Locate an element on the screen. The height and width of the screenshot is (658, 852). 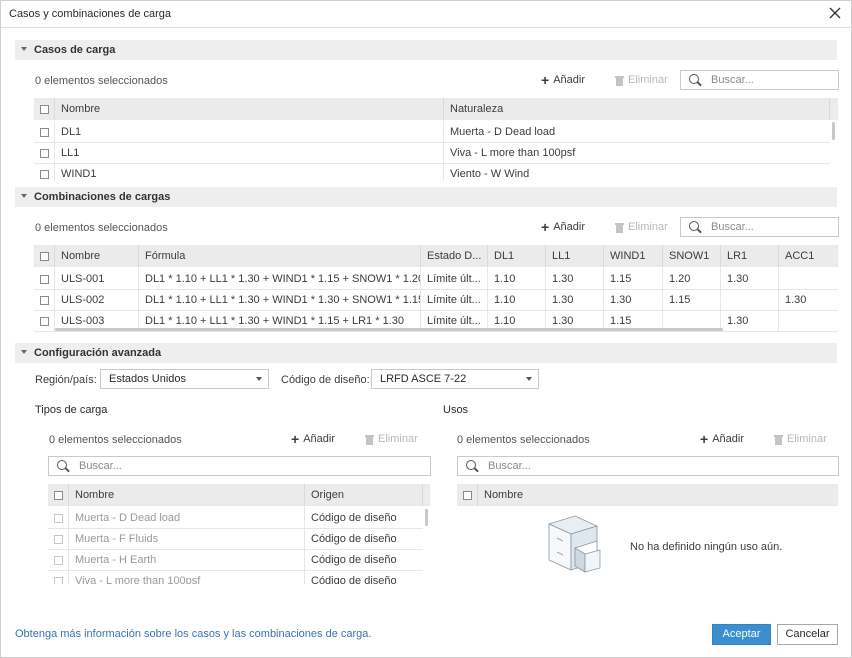
column-header-ll1: LL1 is located at coordinates (575, 256).